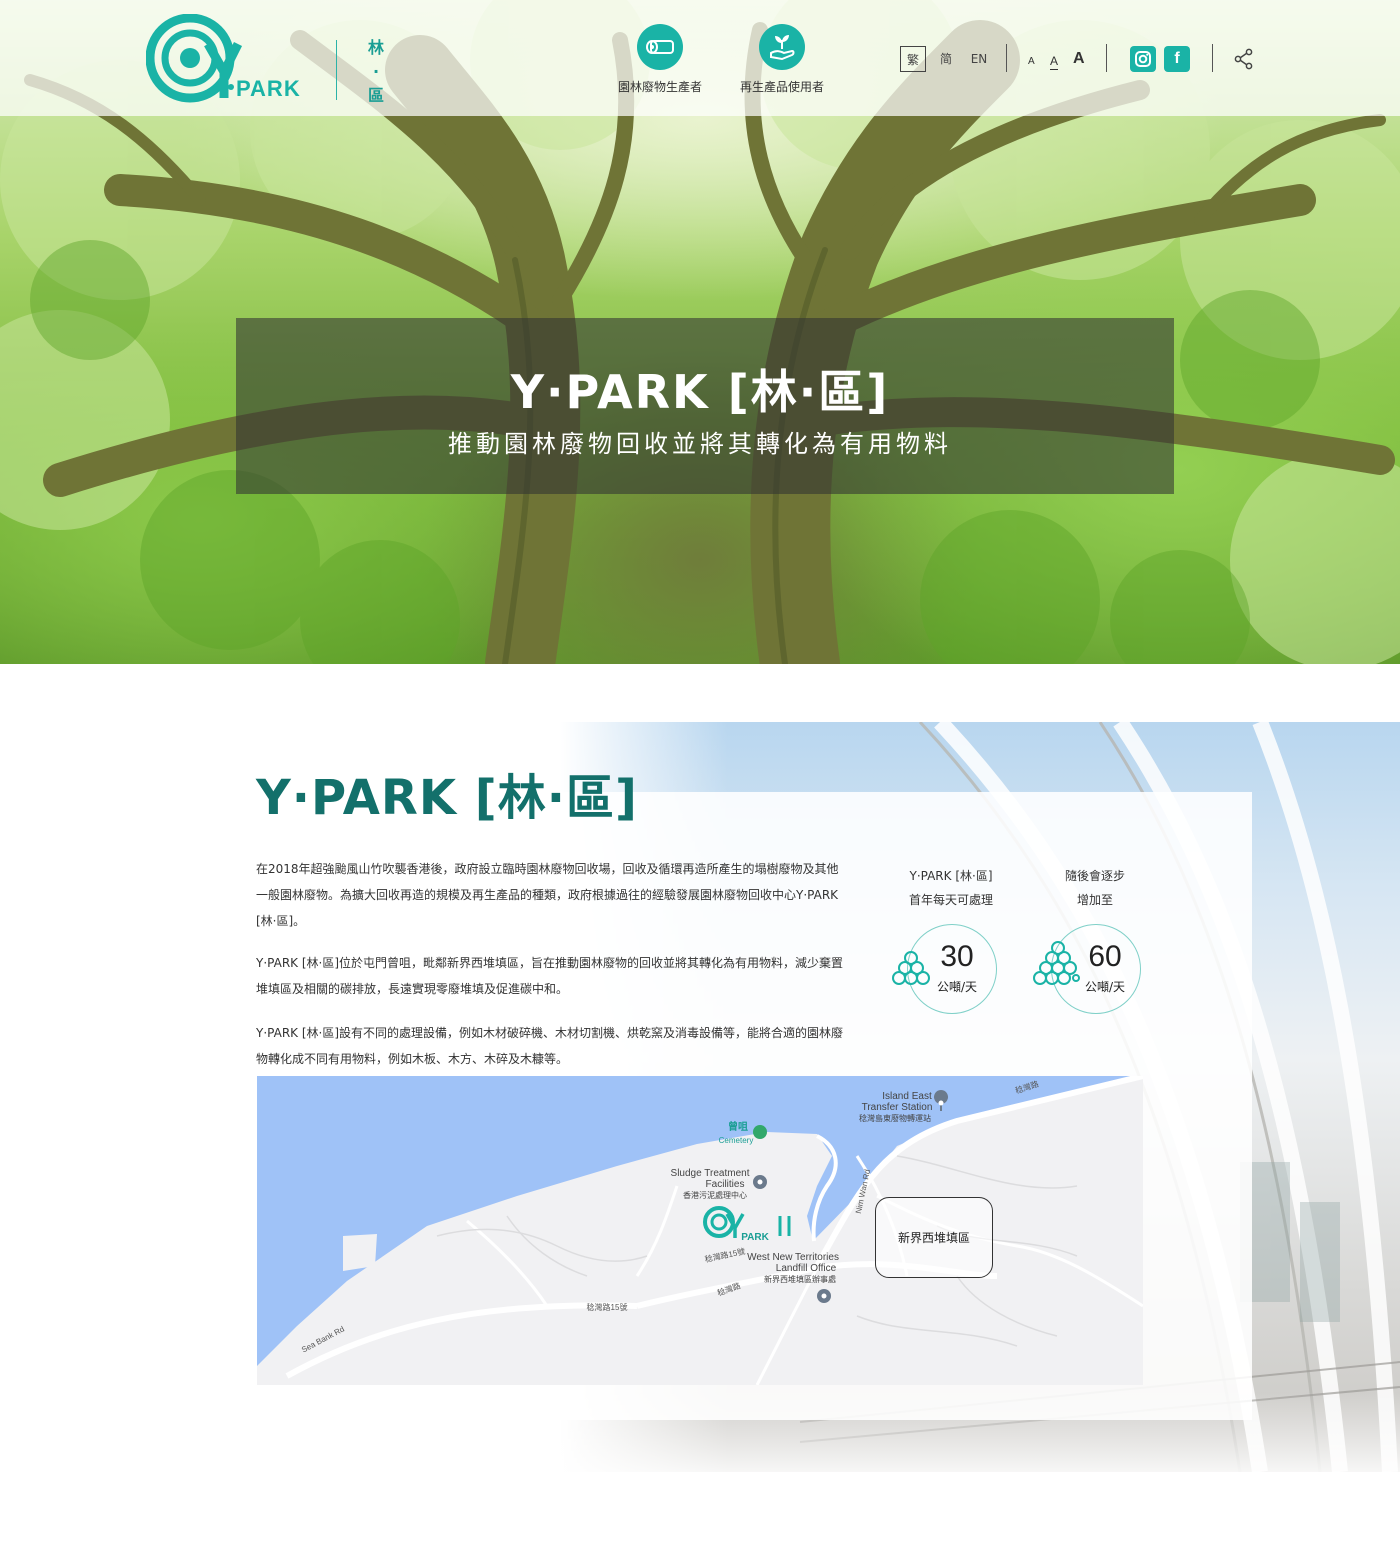 This screenshot has width=1400, height=1556. What do you see at coordinates (957, 987) in the screenshot?
I see `stat-1-unit: 公噸/天` at bounding box center [957, 987].